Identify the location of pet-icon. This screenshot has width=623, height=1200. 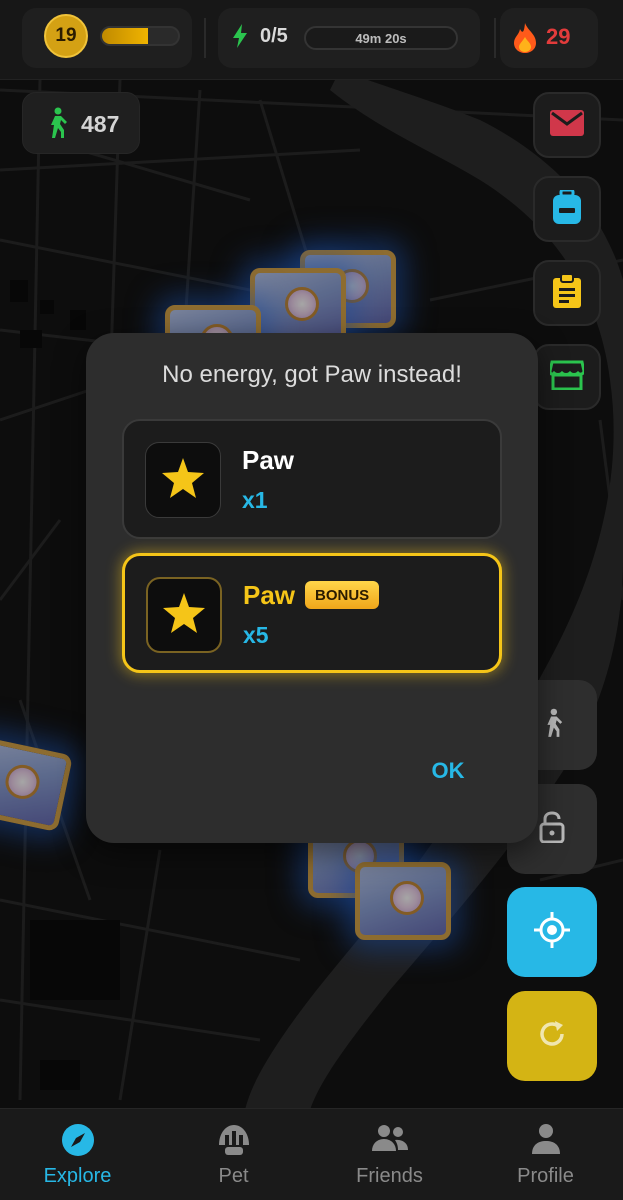
(234, 1142).